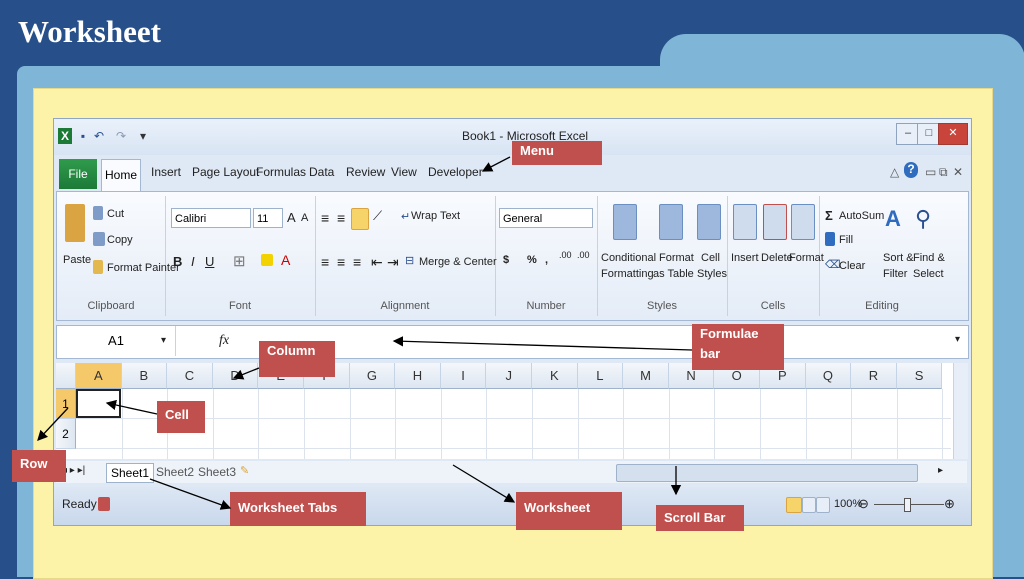  I want to click on arrow-worksheet, so click(484, 483).